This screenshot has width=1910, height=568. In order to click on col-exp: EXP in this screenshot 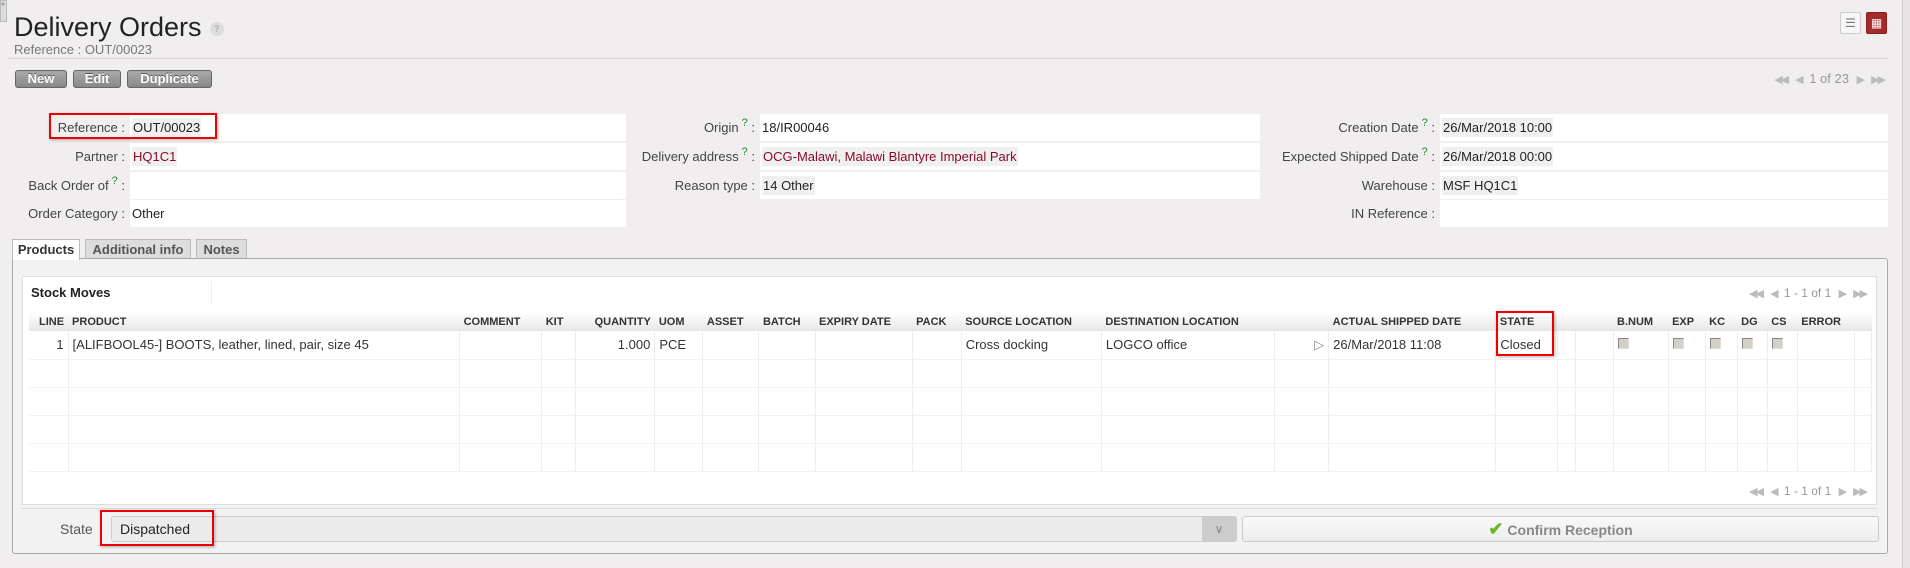, I will do `click(1687, 322)`.